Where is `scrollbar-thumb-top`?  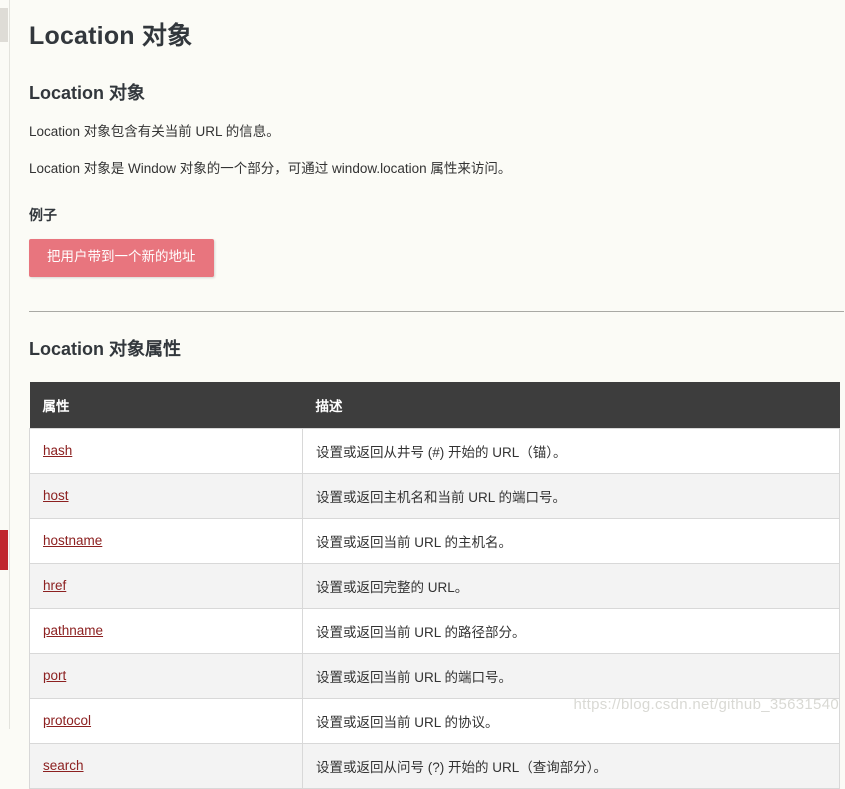 scrollbar-thumb-top is located at coordinates (4, 25).